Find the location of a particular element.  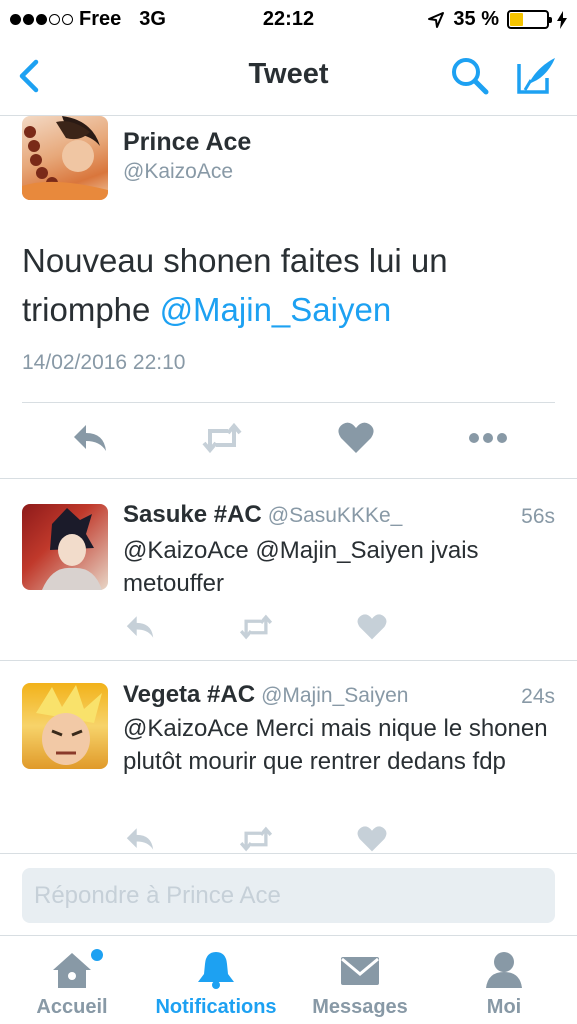

tab-bar: Accueil Notifications Messages Moi is located at coordinates (288, 979).